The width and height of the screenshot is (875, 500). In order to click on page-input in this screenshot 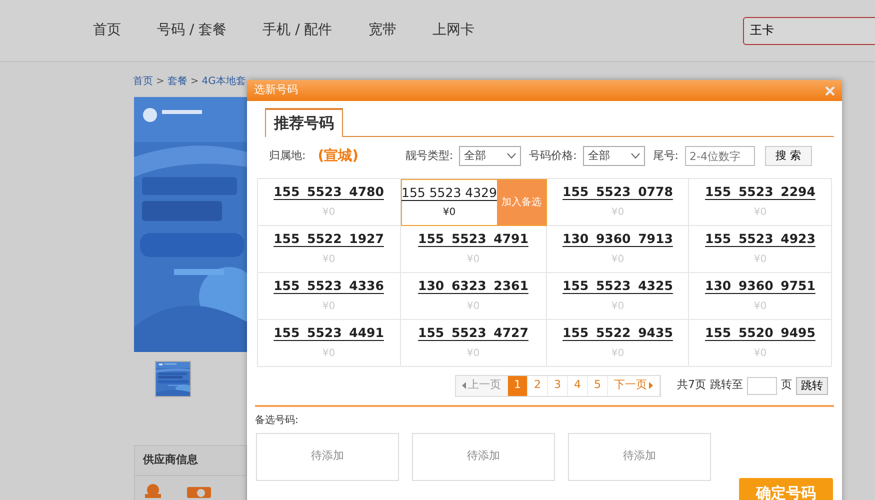, I will do `click(762, 385)`.